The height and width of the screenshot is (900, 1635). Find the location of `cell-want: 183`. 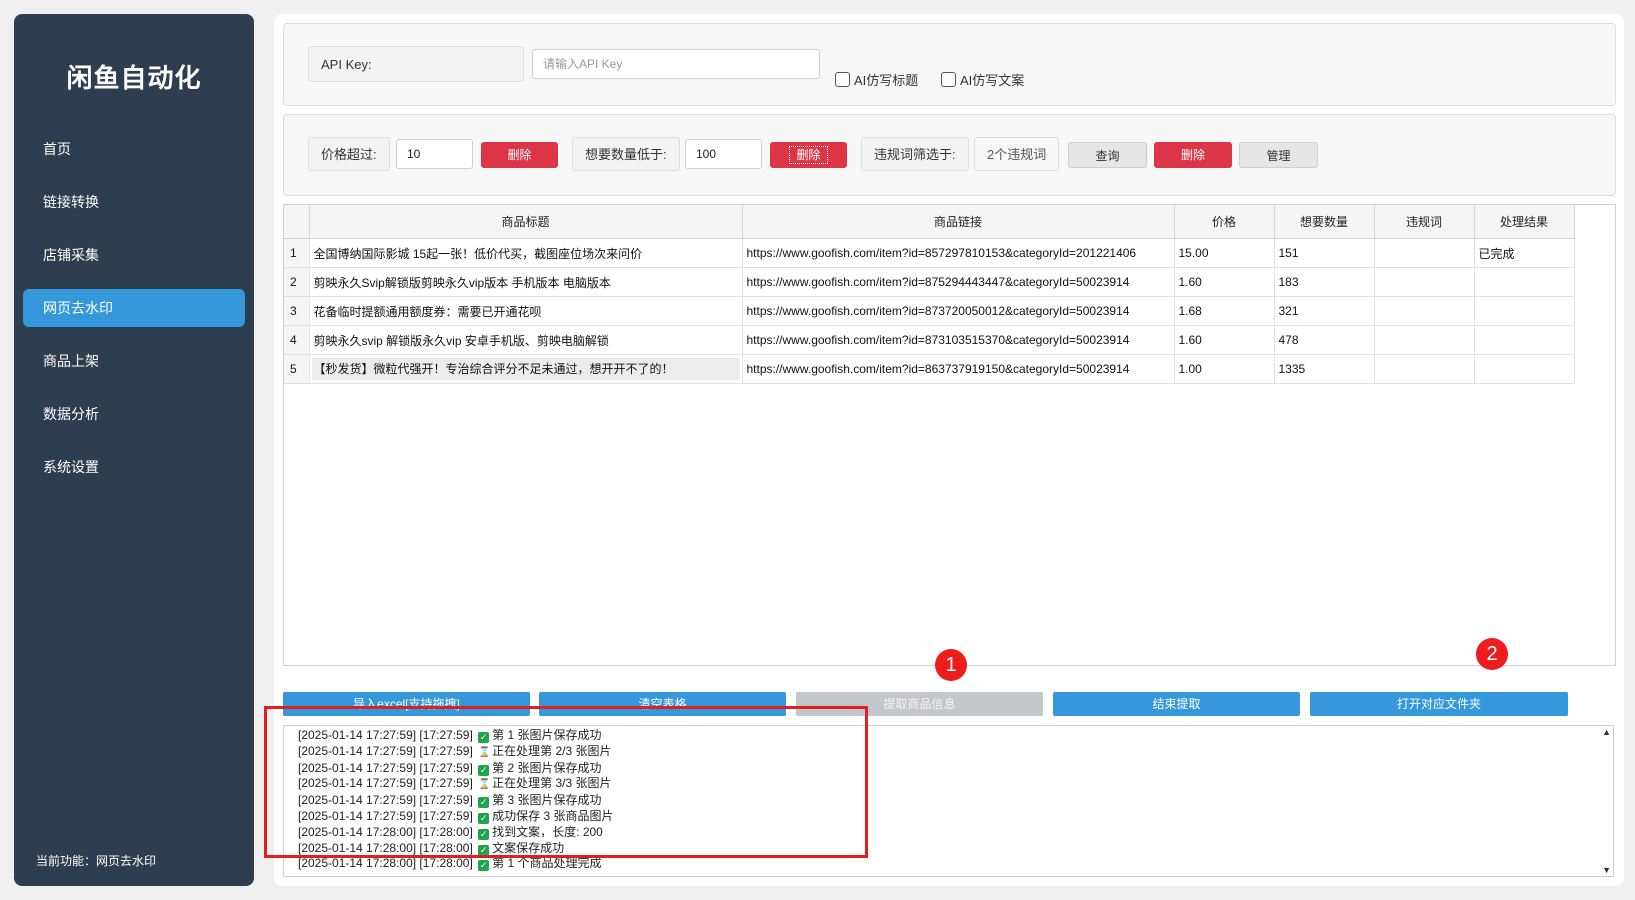

cell-want: 183 is located at coordinates (1324, 282).